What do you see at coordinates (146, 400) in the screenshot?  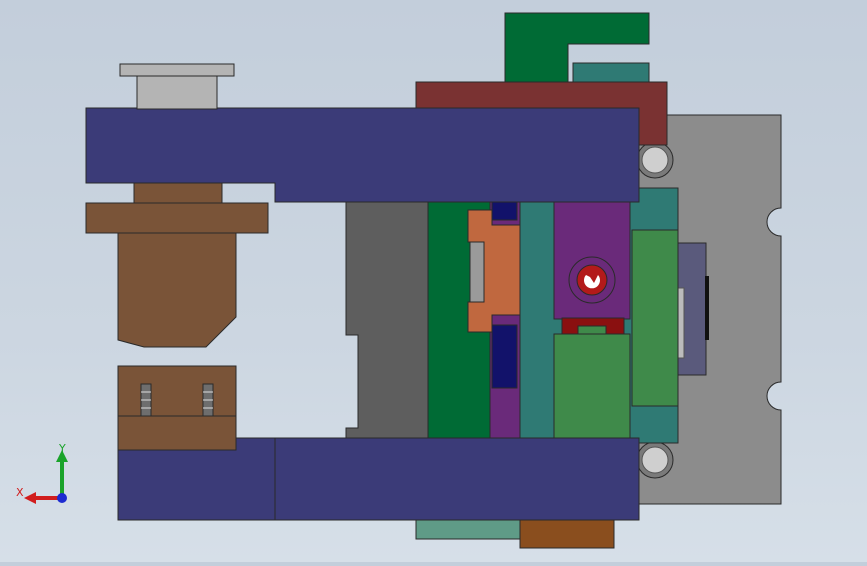 I see `die-pin-left` at bounding box center [146, 400].